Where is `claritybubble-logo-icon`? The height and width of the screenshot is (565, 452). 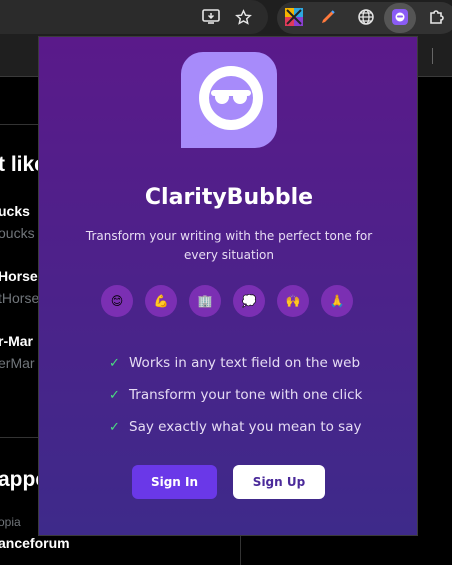 claritybubble-logo-icon is located at coordinates (229, 100).